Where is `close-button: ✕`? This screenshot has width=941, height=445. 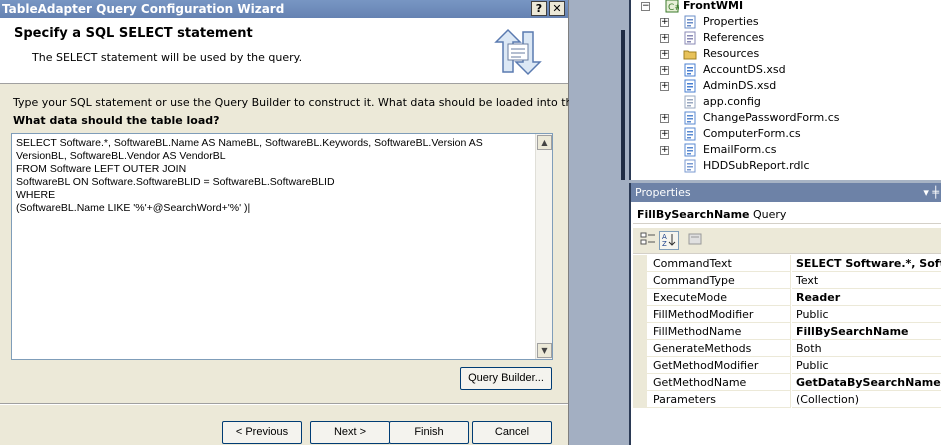
close-button: ✕ is located at coordinates (557, 8).